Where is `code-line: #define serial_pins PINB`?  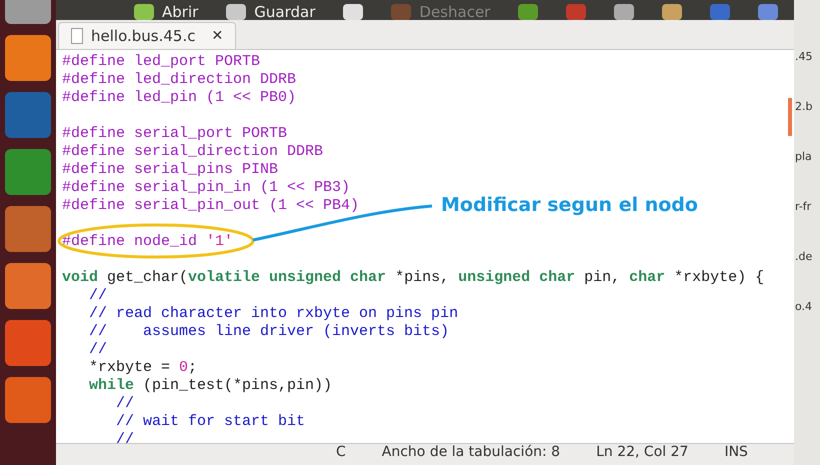 code-line: #define serial_pins PINB is located at coordinates (170, 170).